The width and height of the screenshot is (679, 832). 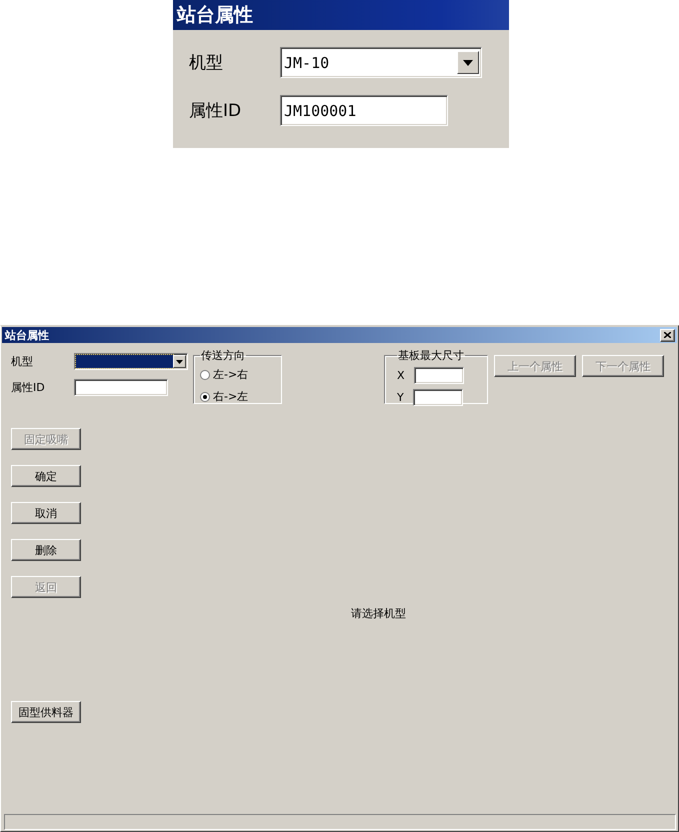 I want to click on field-label: X, so click(x=401, y=375).